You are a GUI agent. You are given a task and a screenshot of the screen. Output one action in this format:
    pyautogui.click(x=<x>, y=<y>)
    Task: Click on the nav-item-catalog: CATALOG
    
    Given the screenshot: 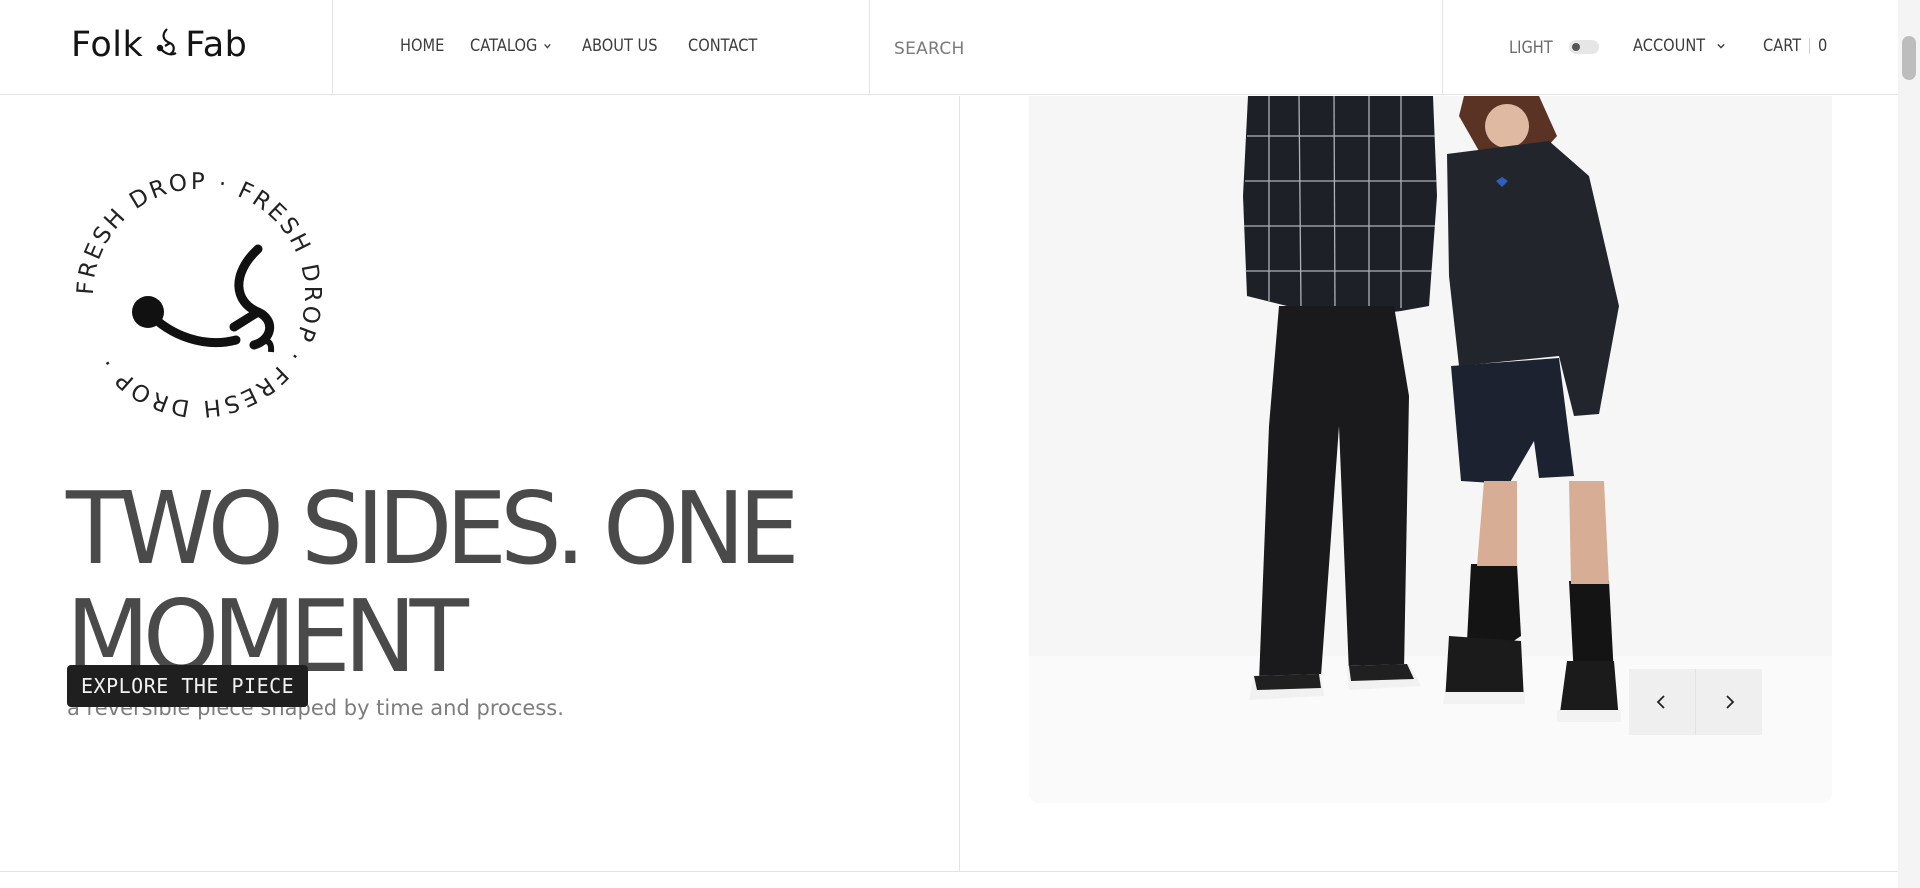 What is the action you would take?
    pyautogui.click(x=510, y=46)
    